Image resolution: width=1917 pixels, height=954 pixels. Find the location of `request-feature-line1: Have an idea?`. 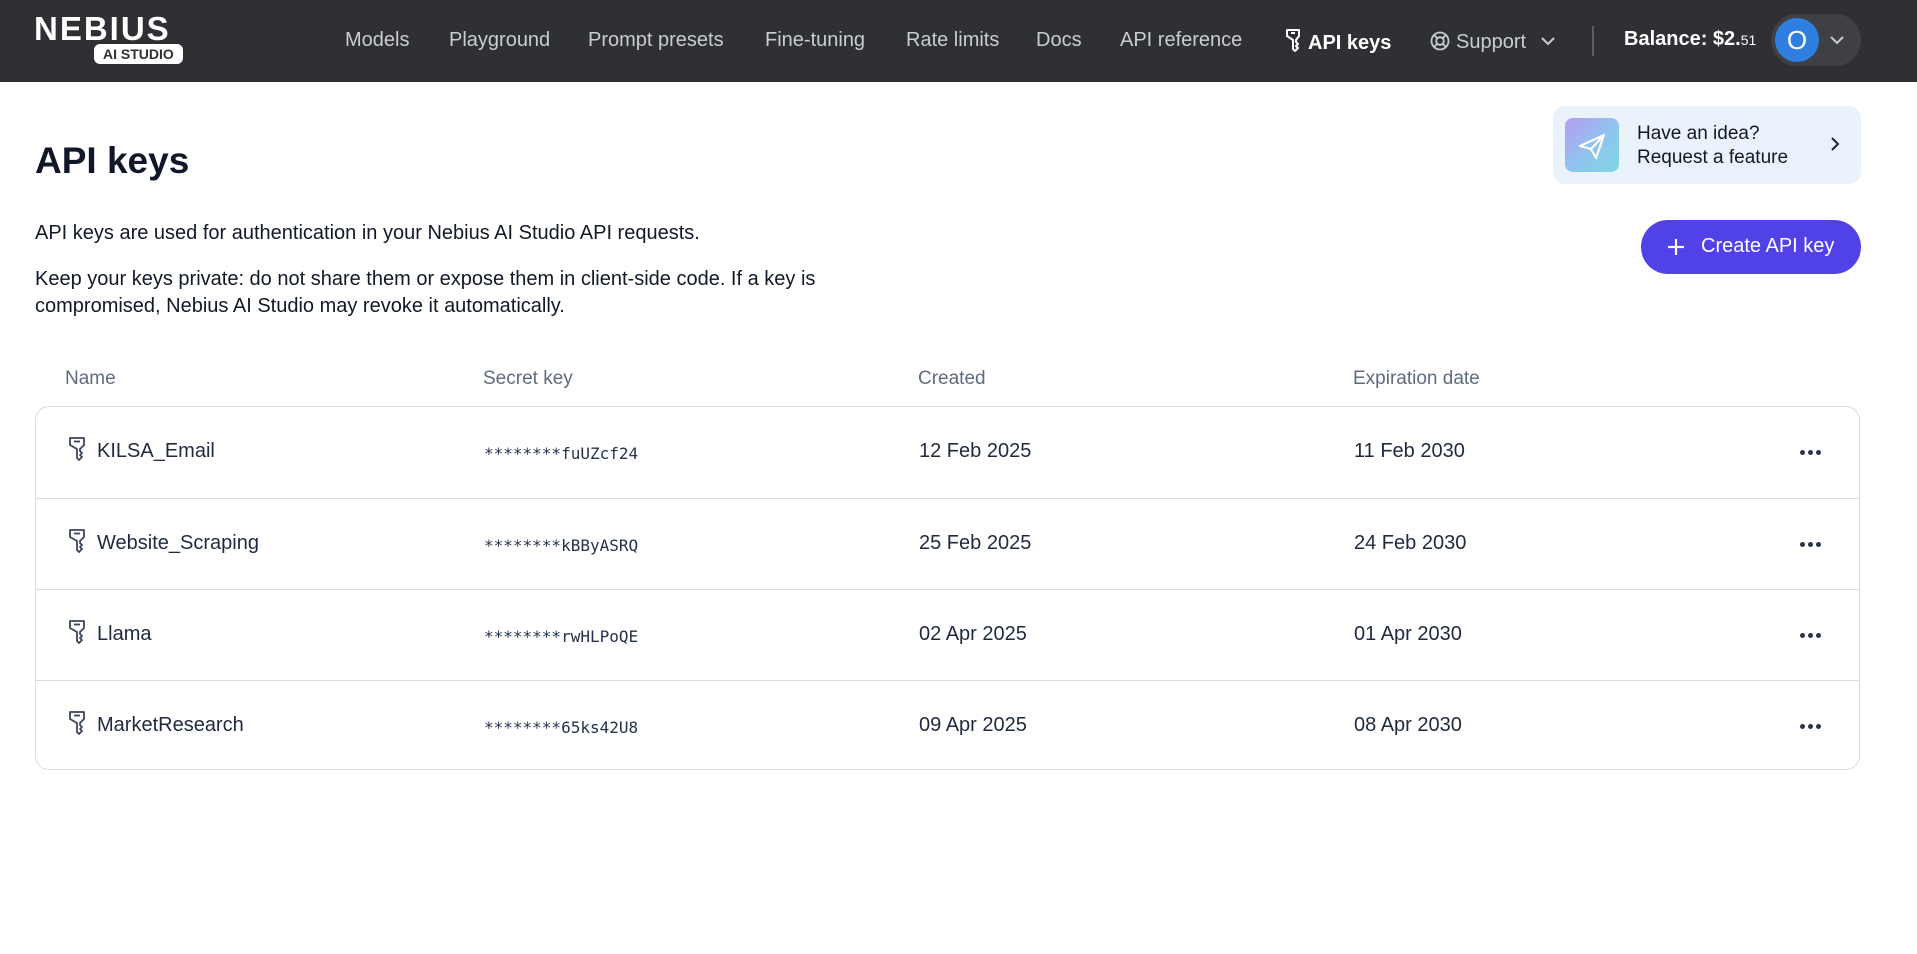

request-feature-line1: Have an idea? is located at coordinates (1698, 133).